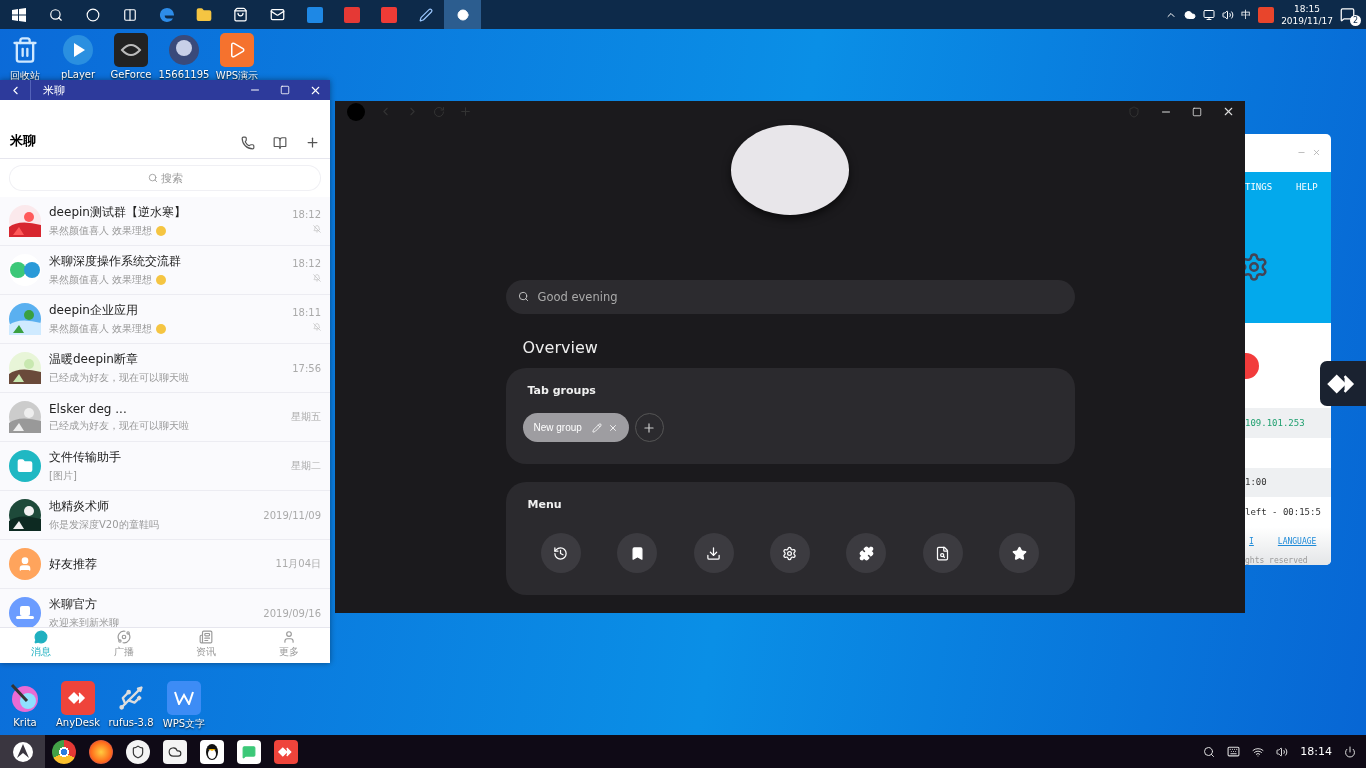 The image size is (1366, 768). I want to click on desktop-icon-label: AnyDesk, so click(78, 722).